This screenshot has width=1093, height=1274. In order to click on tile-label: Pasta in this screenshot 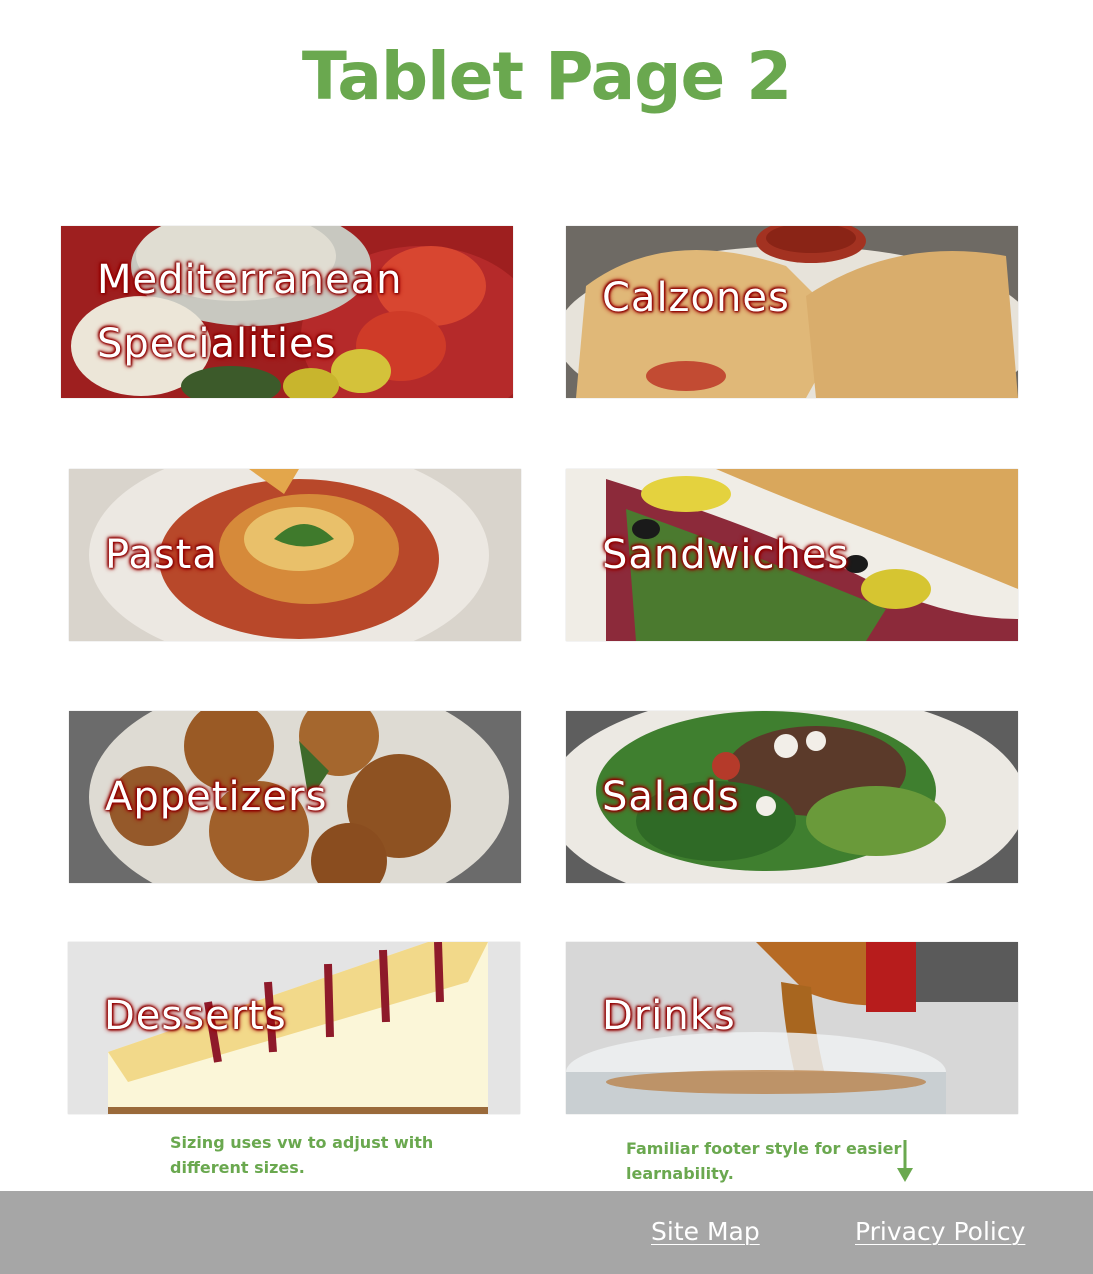, I will do `click(161, 555)`.